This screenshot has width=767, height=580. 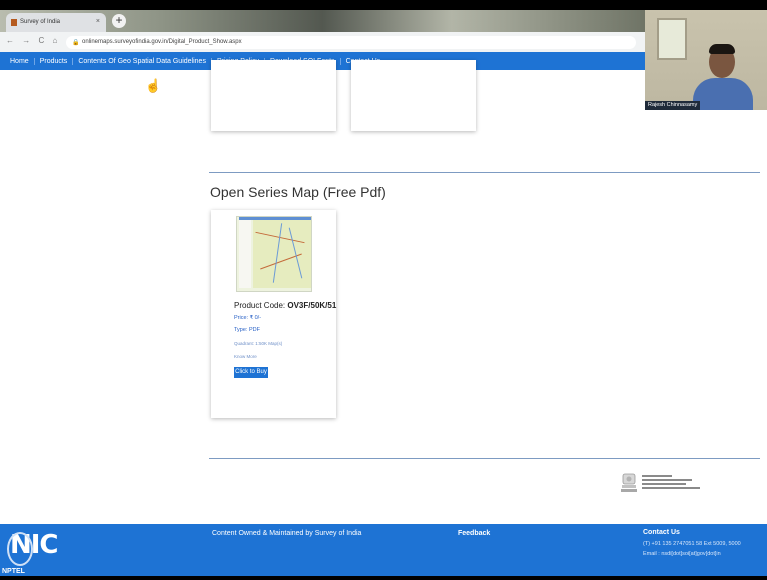 I want to click on lock-icon: 🔒, so click(x=76, y=43).